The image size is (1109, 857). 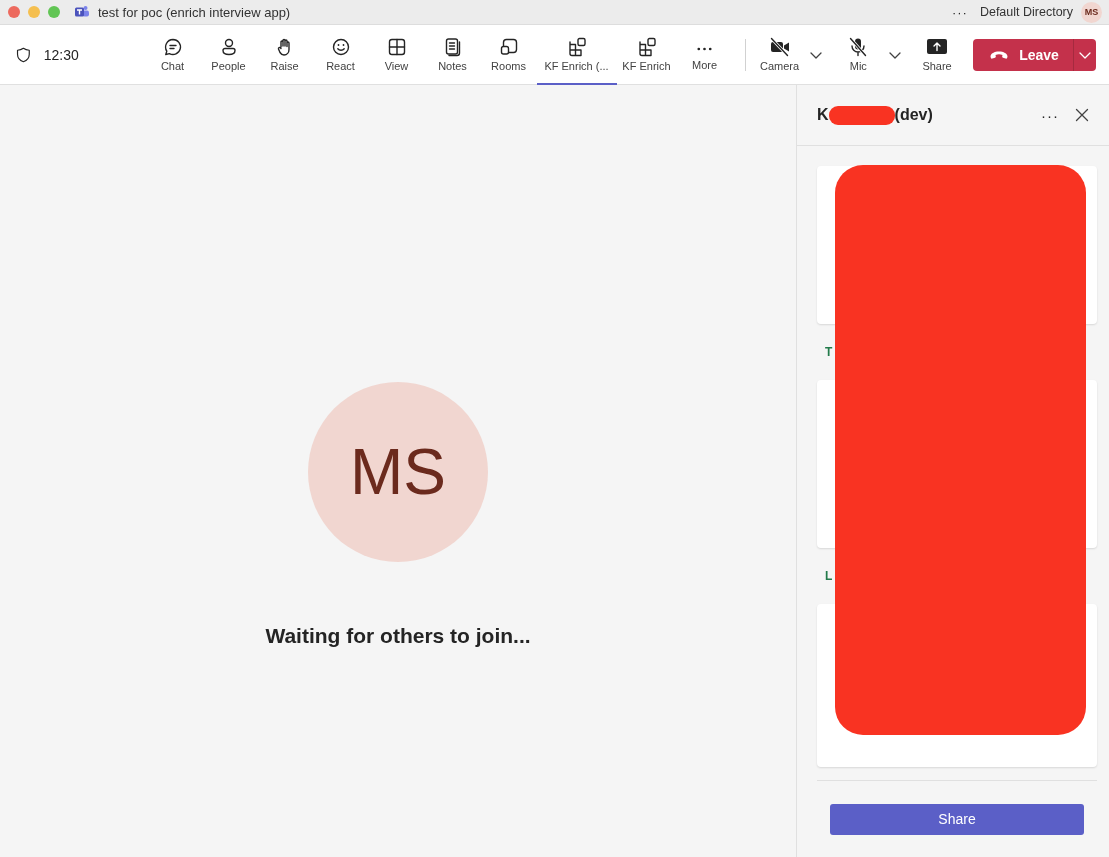 What do you see at coordinates (823, 115) in the screenshot?
I see `panel-title: K` at bounding box center [823, 115].